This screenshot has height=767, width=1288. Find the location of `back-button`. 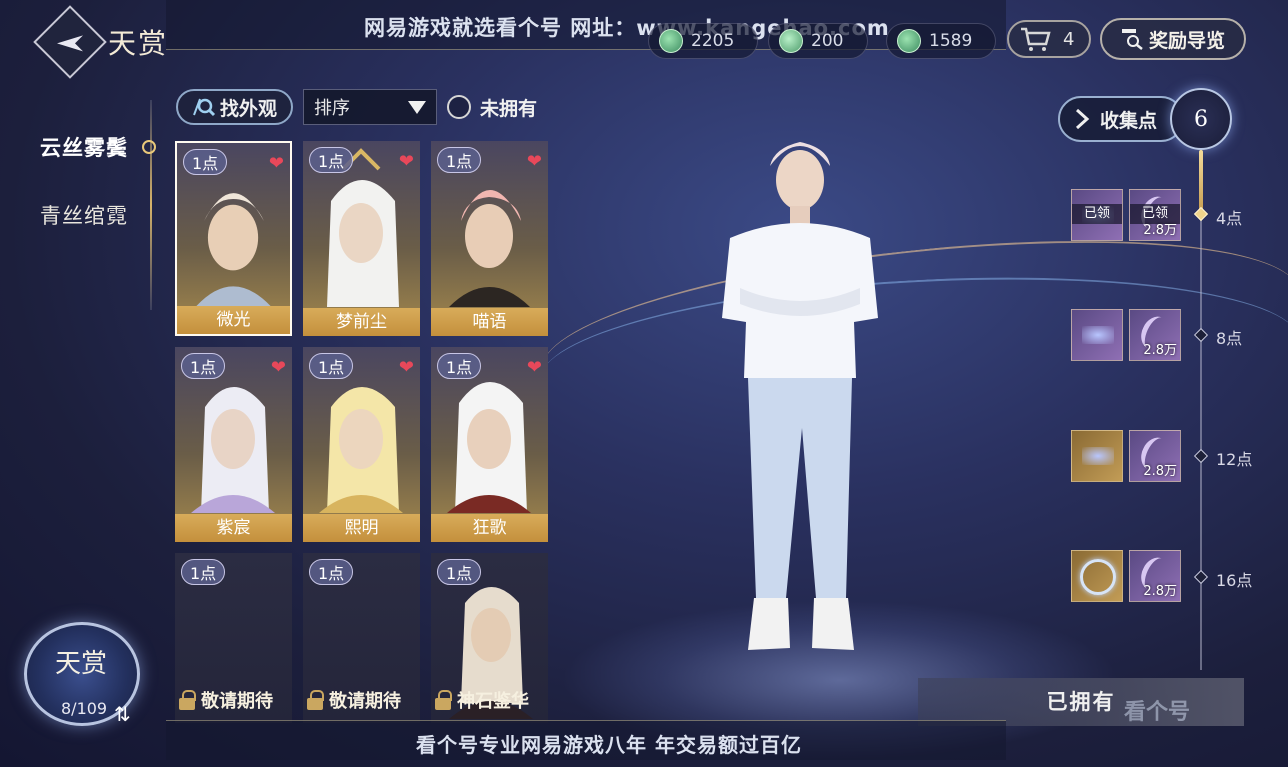

back-button is located at coordinates (70, 42).